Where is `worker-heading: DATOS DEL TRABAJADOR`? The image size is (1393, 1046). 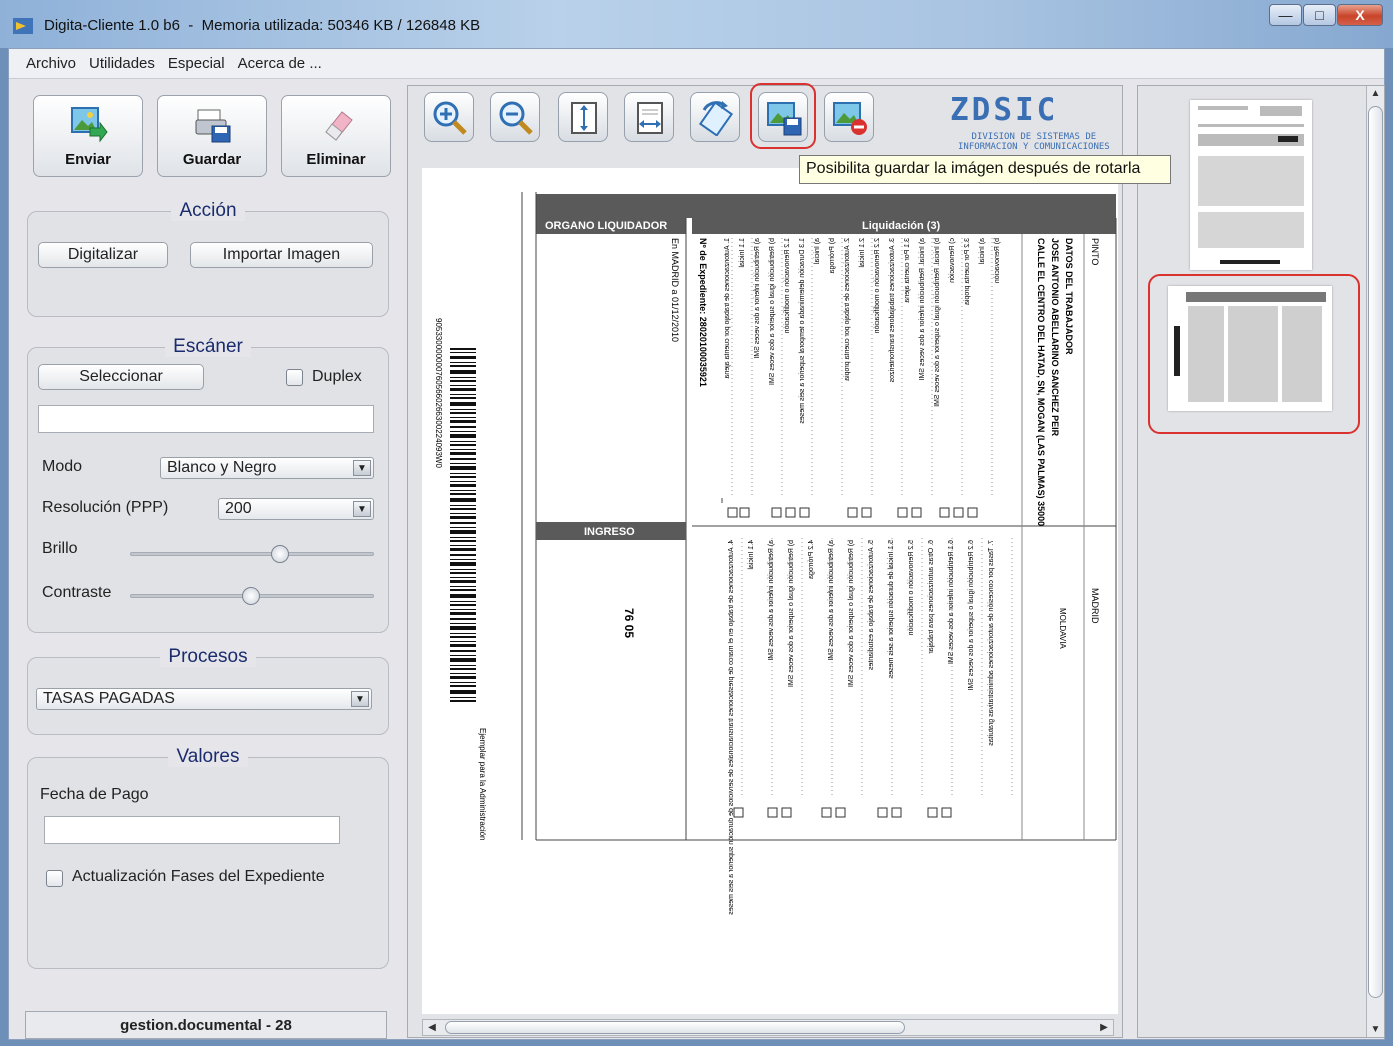 worker-heading: DATOS DEL TRABAJADOR is located at coordinates (1069, 296).